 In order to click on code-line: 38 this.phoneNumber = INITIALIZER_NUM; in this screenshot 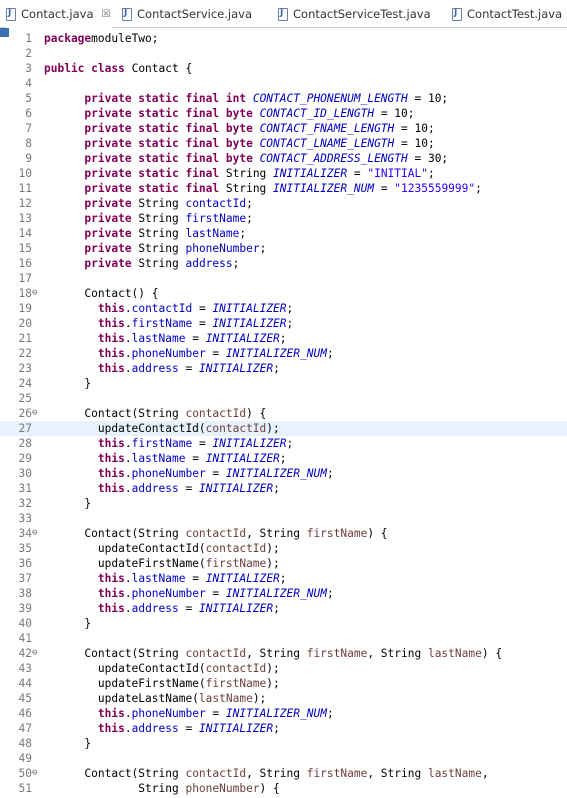, I will do `click(283, 593)`.